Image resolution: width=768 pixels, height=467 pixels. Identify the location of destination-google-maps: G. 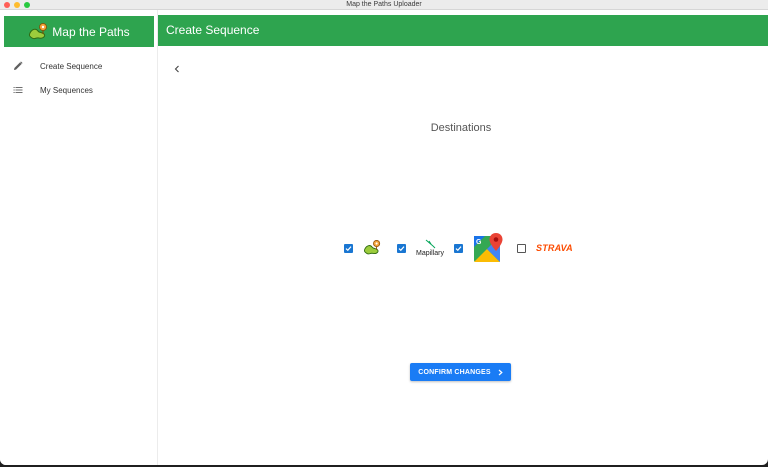
(479, 248).